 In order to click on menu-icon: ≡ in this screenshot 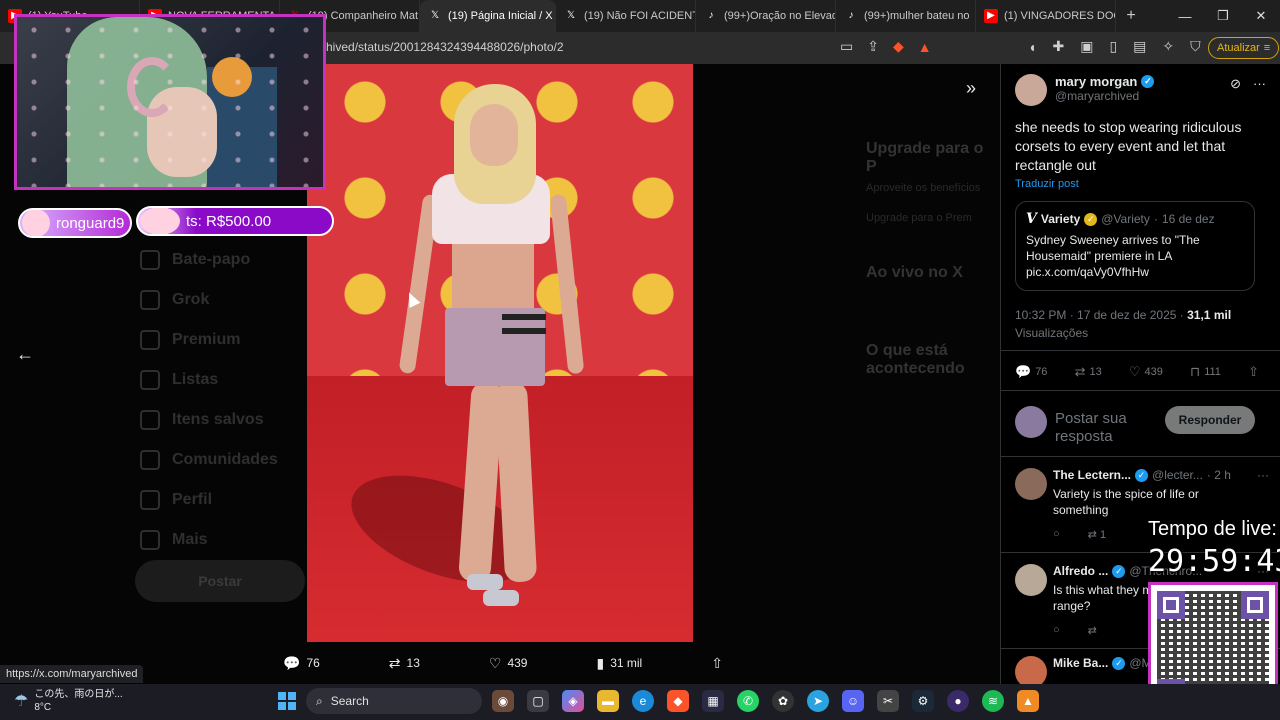, I will do `click(1267, 48)`.